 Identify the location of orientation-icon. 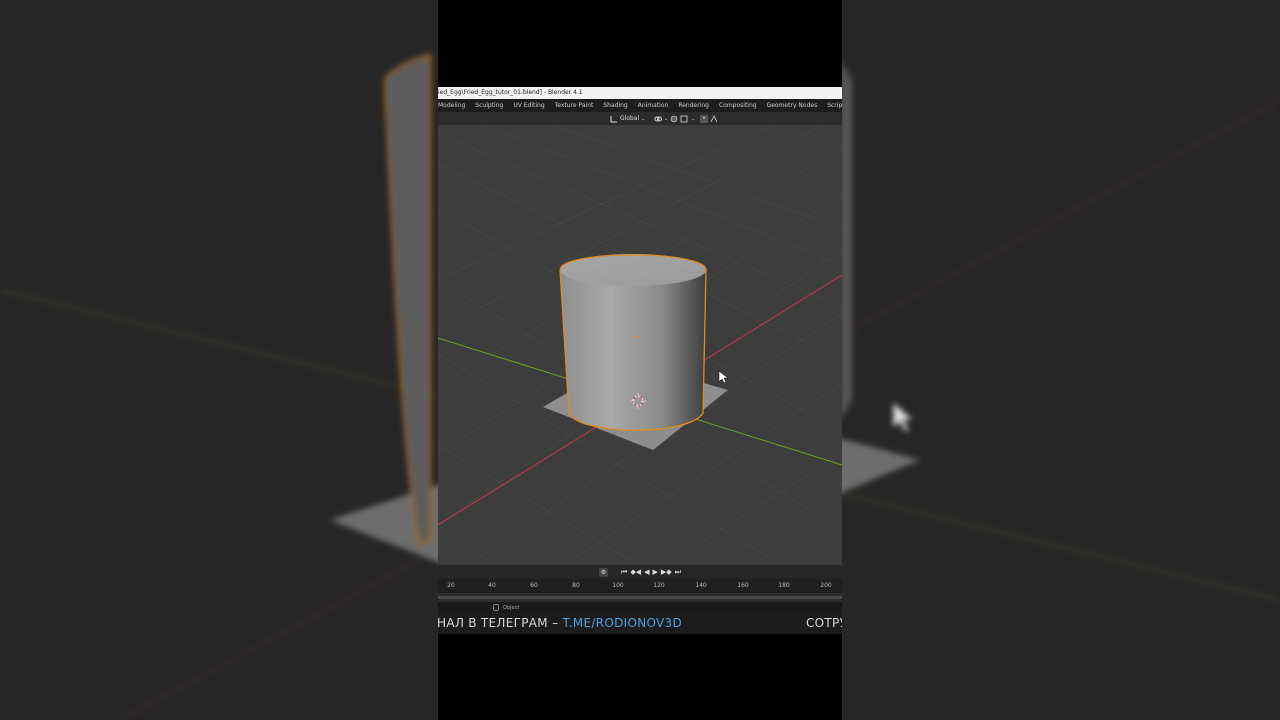
(613, 118).